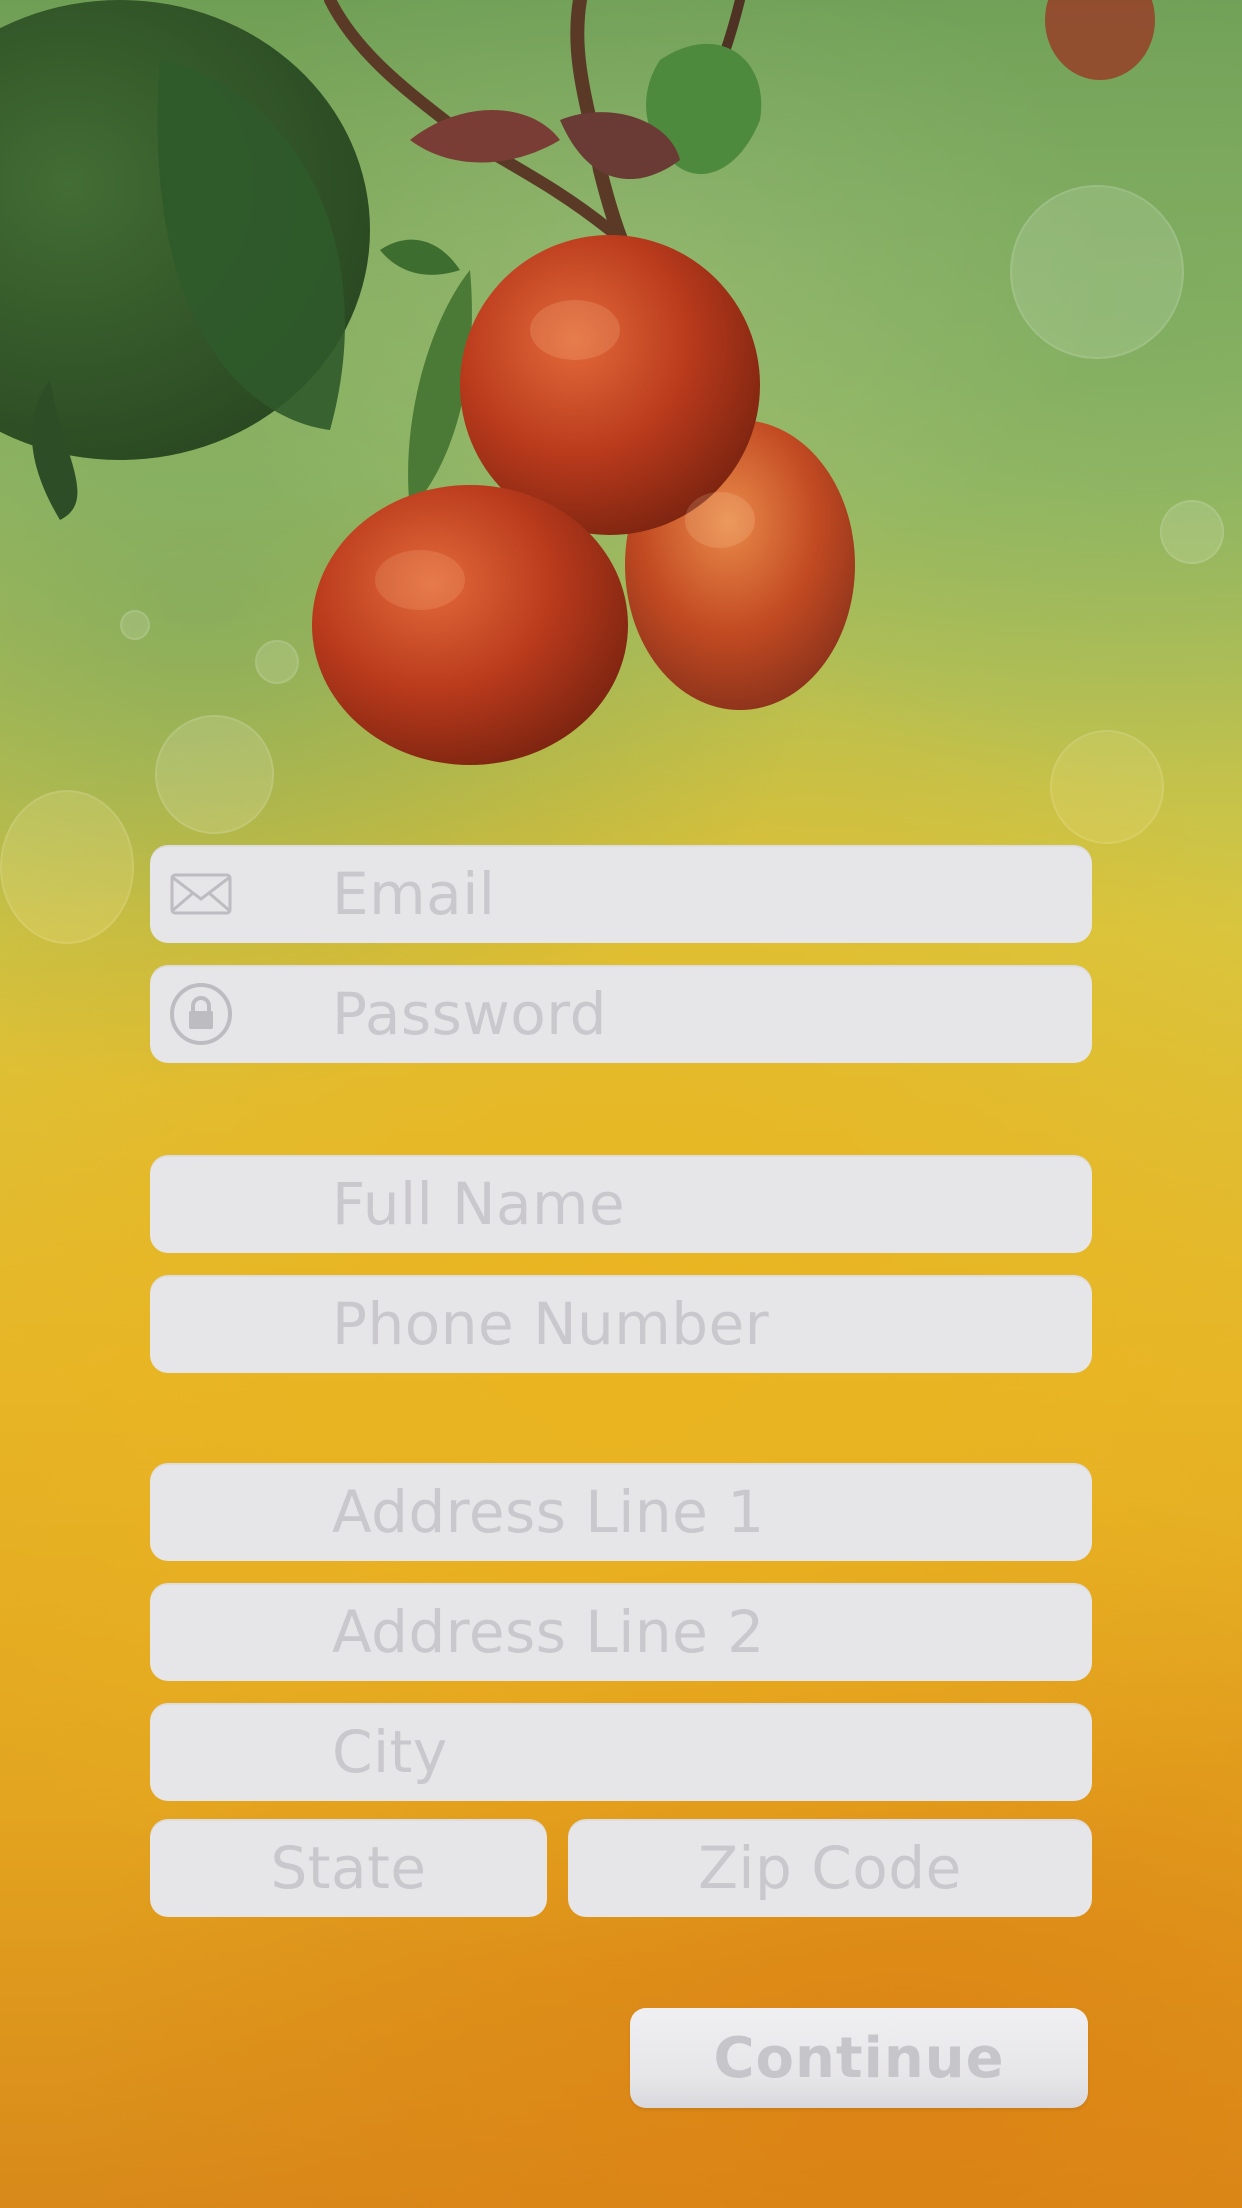  I want to click on phone-number-placeholder: Phone Number, so click(551, 1324).